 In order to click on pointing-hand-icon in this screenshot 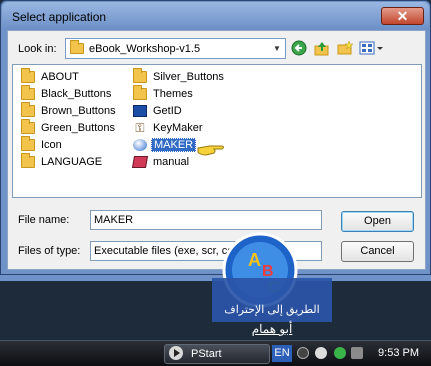, I will do `click(210, 150)`.